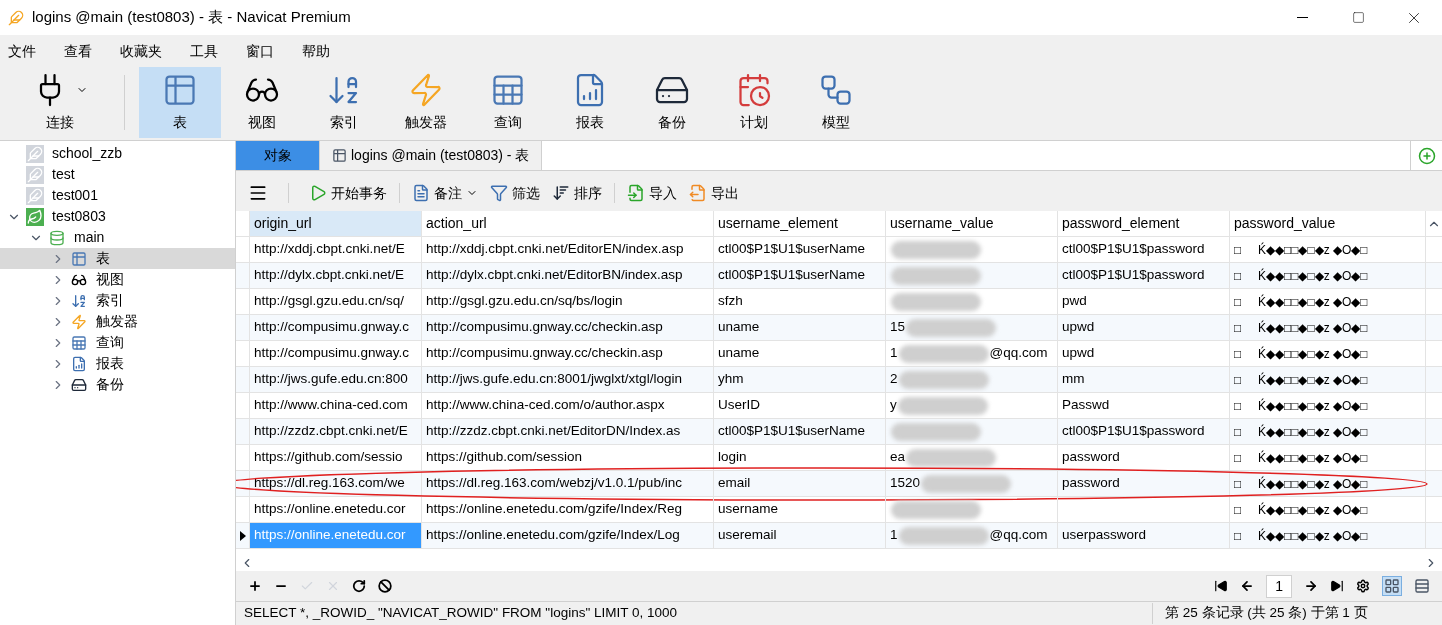 The height and width of the screenshot is (625, 1442). Describe the element at coordinates (672, 102) in the screenshot. I see `toolbar-button: 备份` at that location.